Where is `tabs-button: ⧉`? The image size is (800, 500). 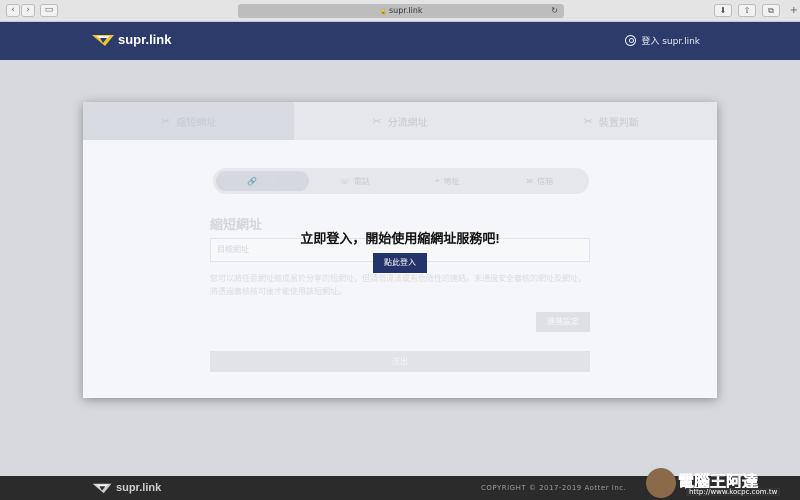 tabs-button: ⧉ is located at coordinates (771, 10).